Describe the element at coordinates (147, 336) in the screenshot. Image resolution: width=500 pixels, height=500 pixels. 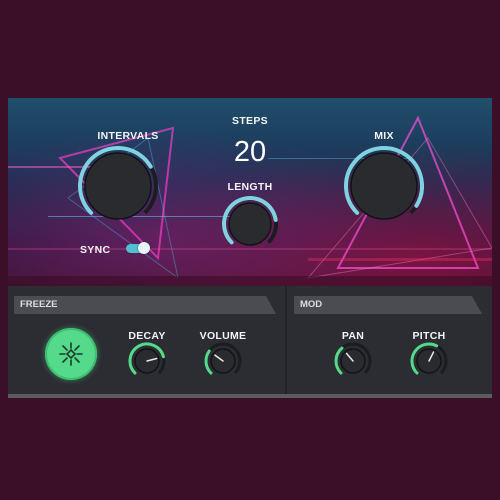
I see `decay-label: DECAY` at that location.